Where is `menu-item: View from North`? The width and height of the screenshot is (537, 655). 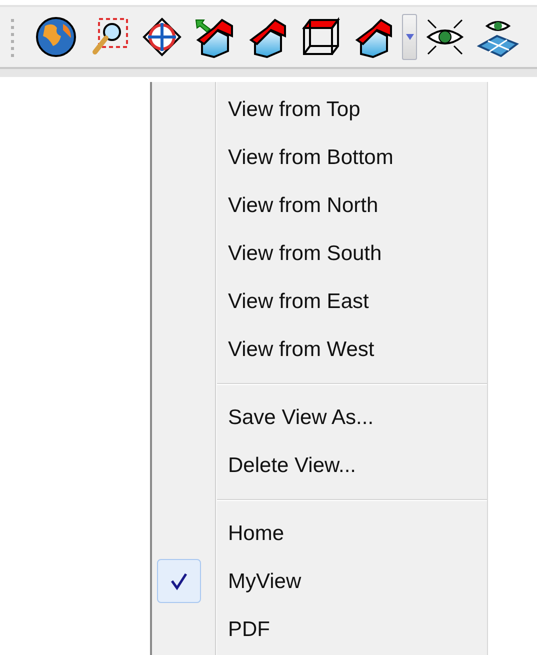
menu-item: View from North is located at coordinates (319, 206).